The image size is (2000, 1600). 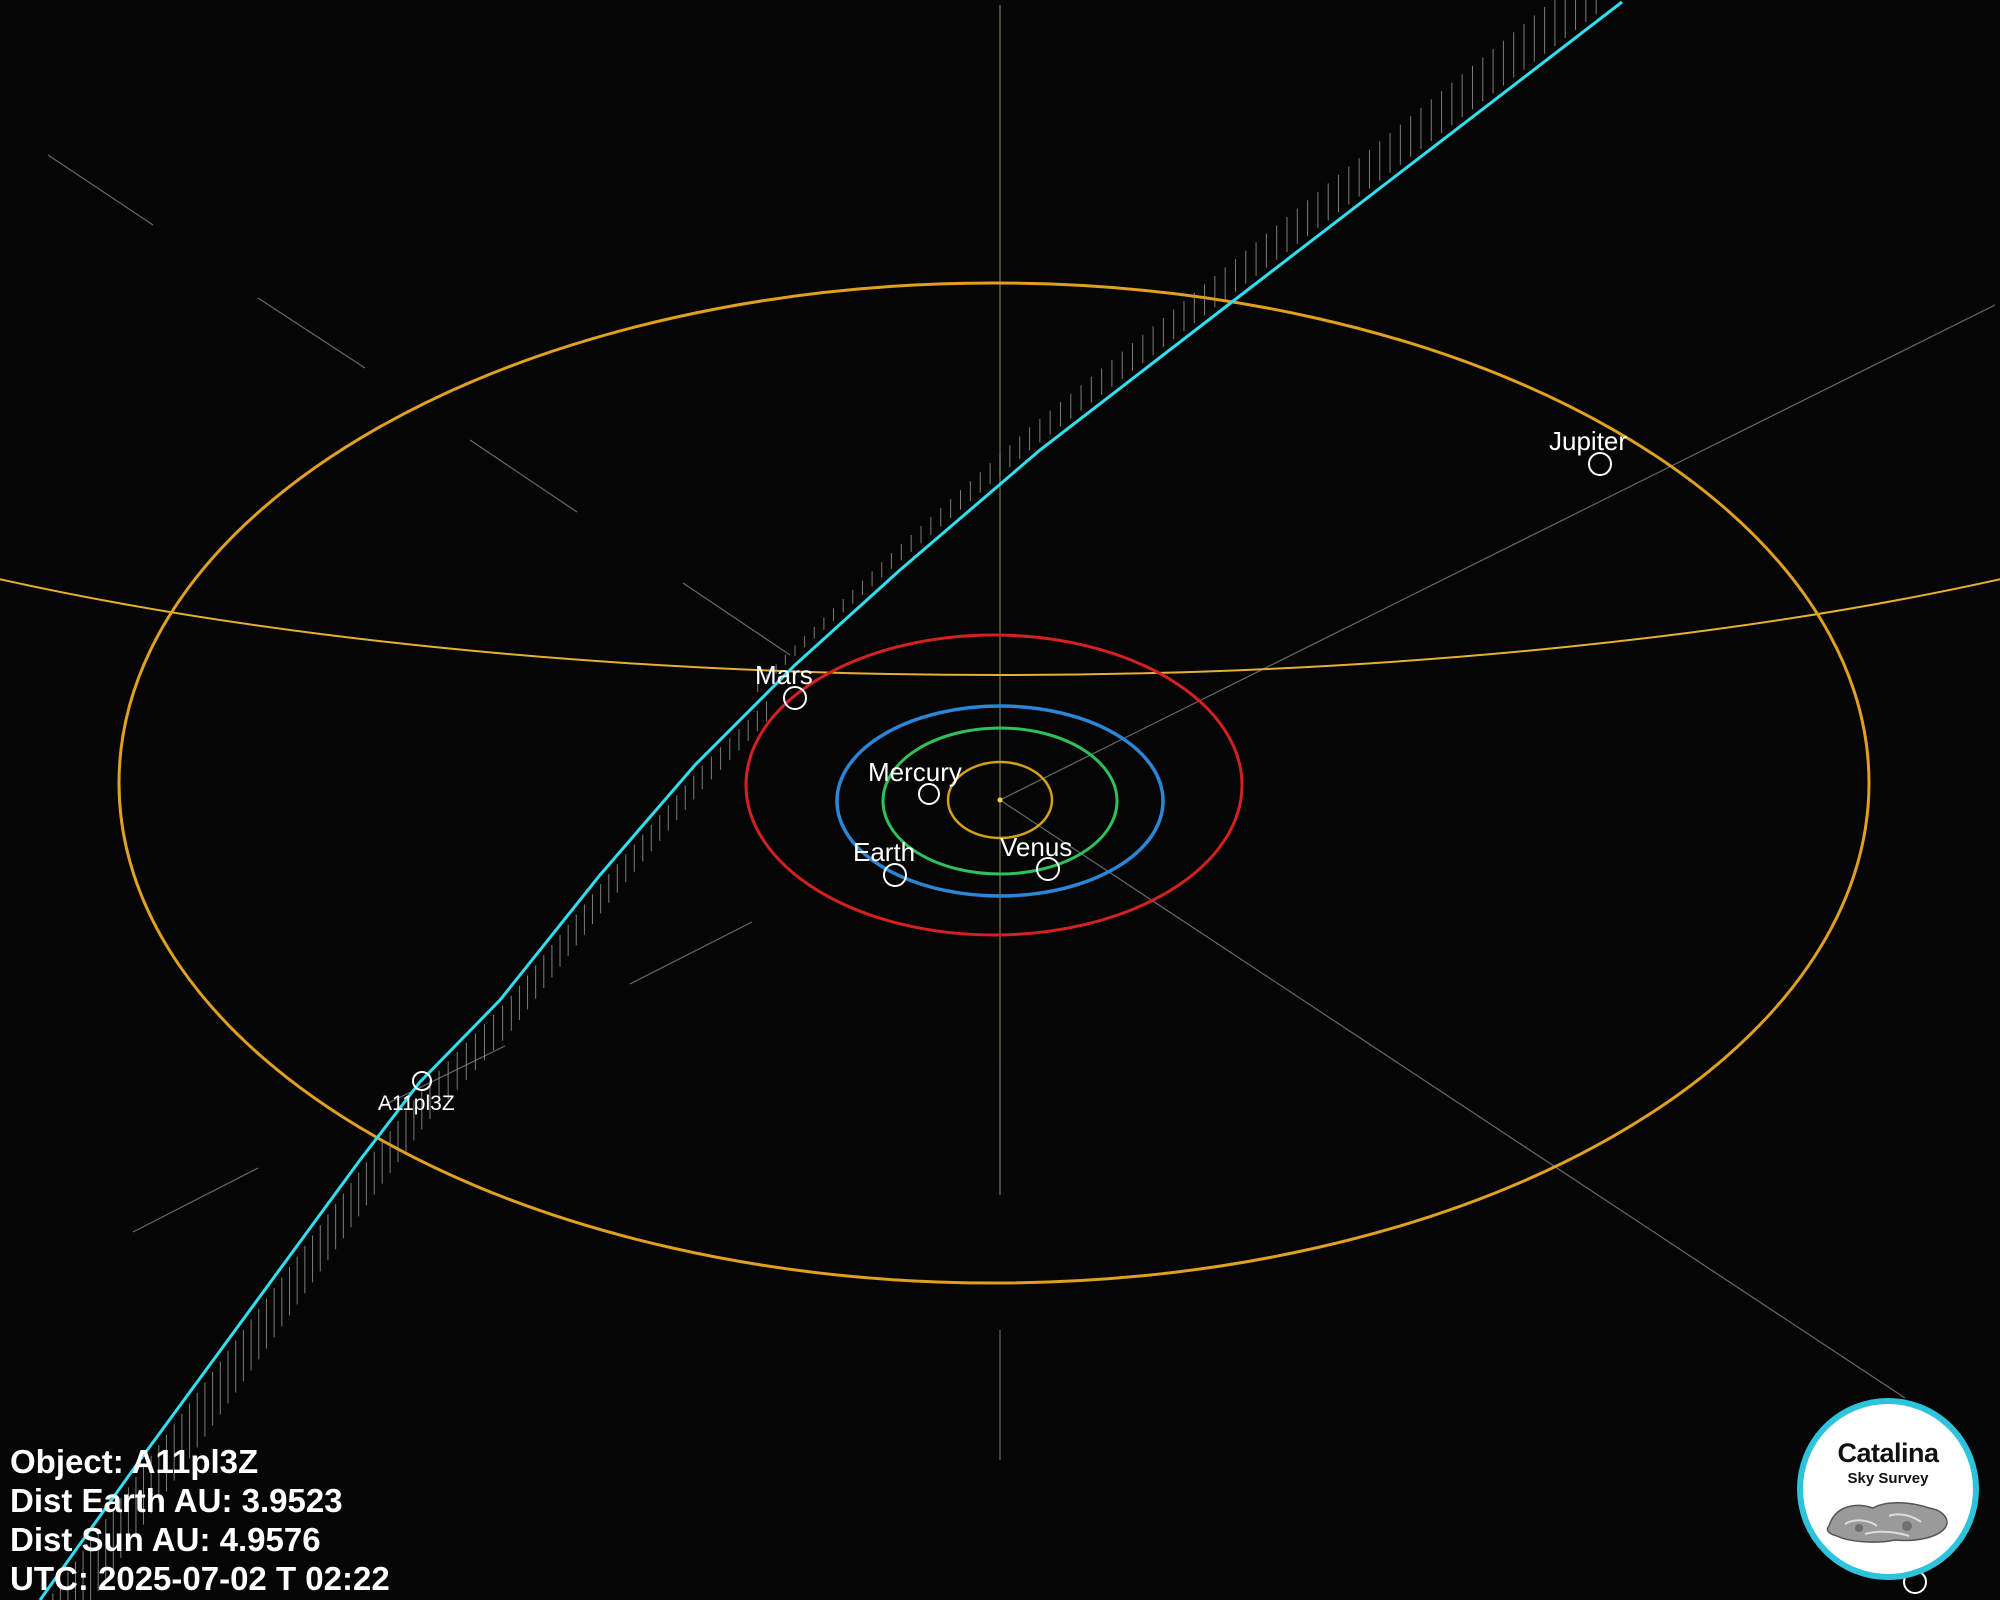 I want to click on dist-sun-value: 4.9576, so click(x=270, y=1539).